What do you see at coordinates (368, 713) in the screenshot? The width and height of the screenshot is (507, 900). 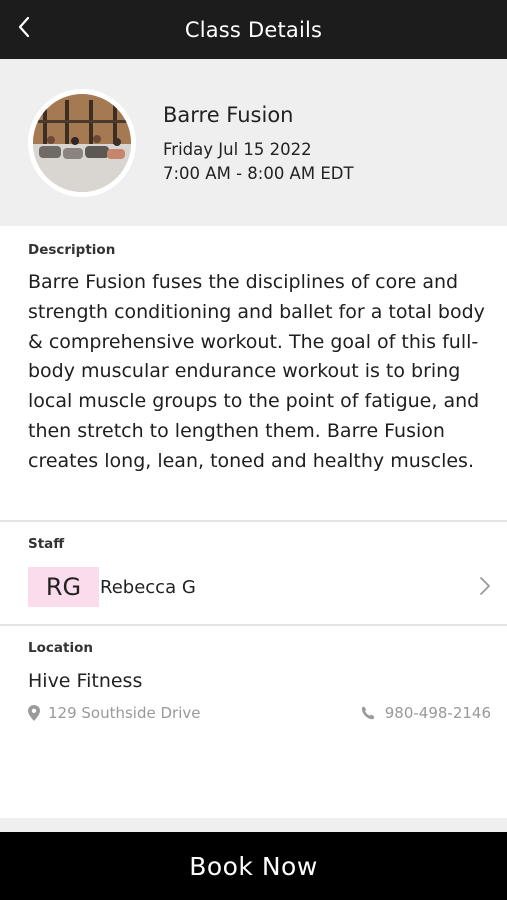 I see `phone-icon` at bounding box center [368, 713].